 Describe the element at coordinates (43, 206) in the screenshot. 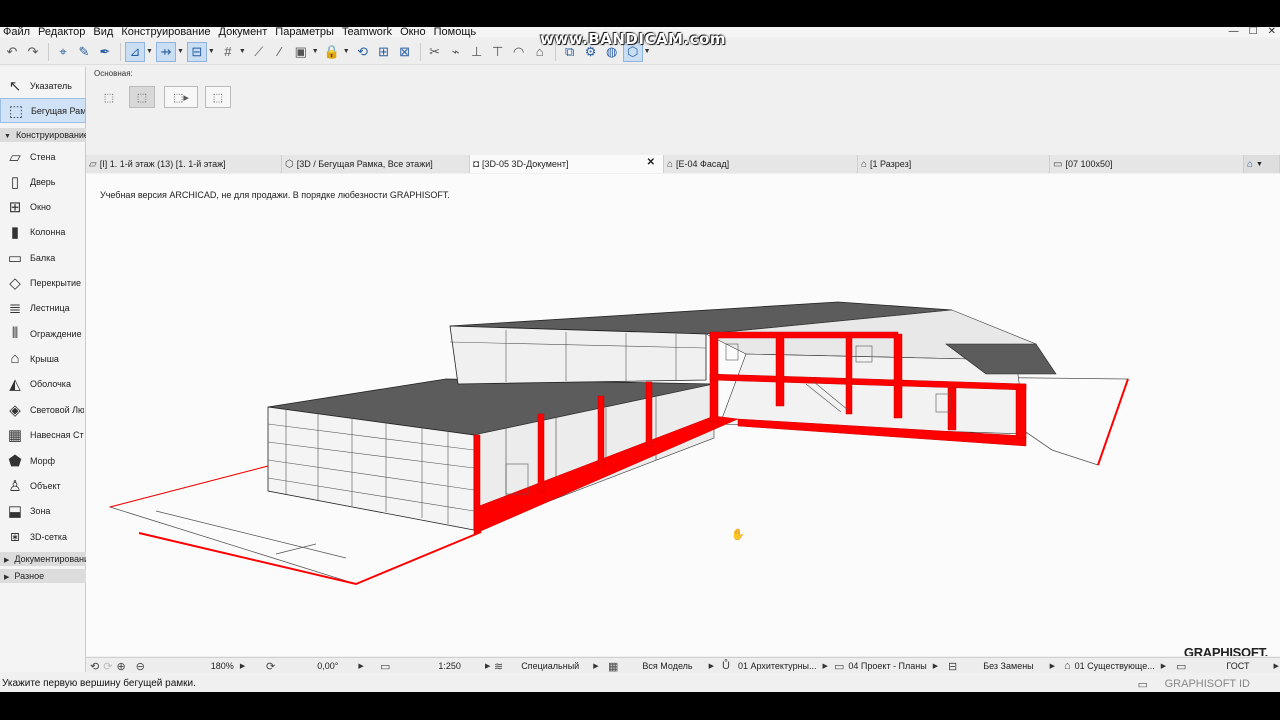

I see `tool-window: ⊞ Окно` at that location.